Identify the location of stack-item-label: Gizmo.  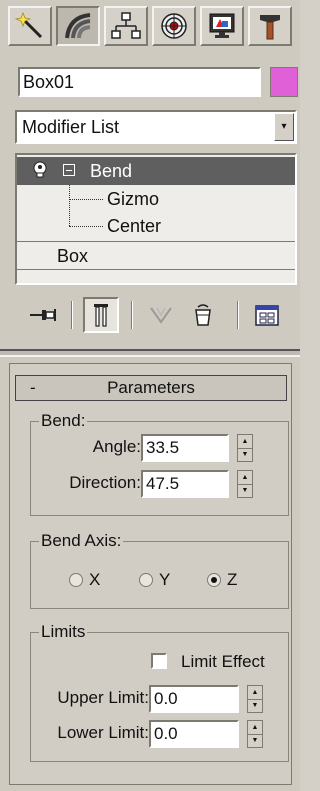
(133, 199).